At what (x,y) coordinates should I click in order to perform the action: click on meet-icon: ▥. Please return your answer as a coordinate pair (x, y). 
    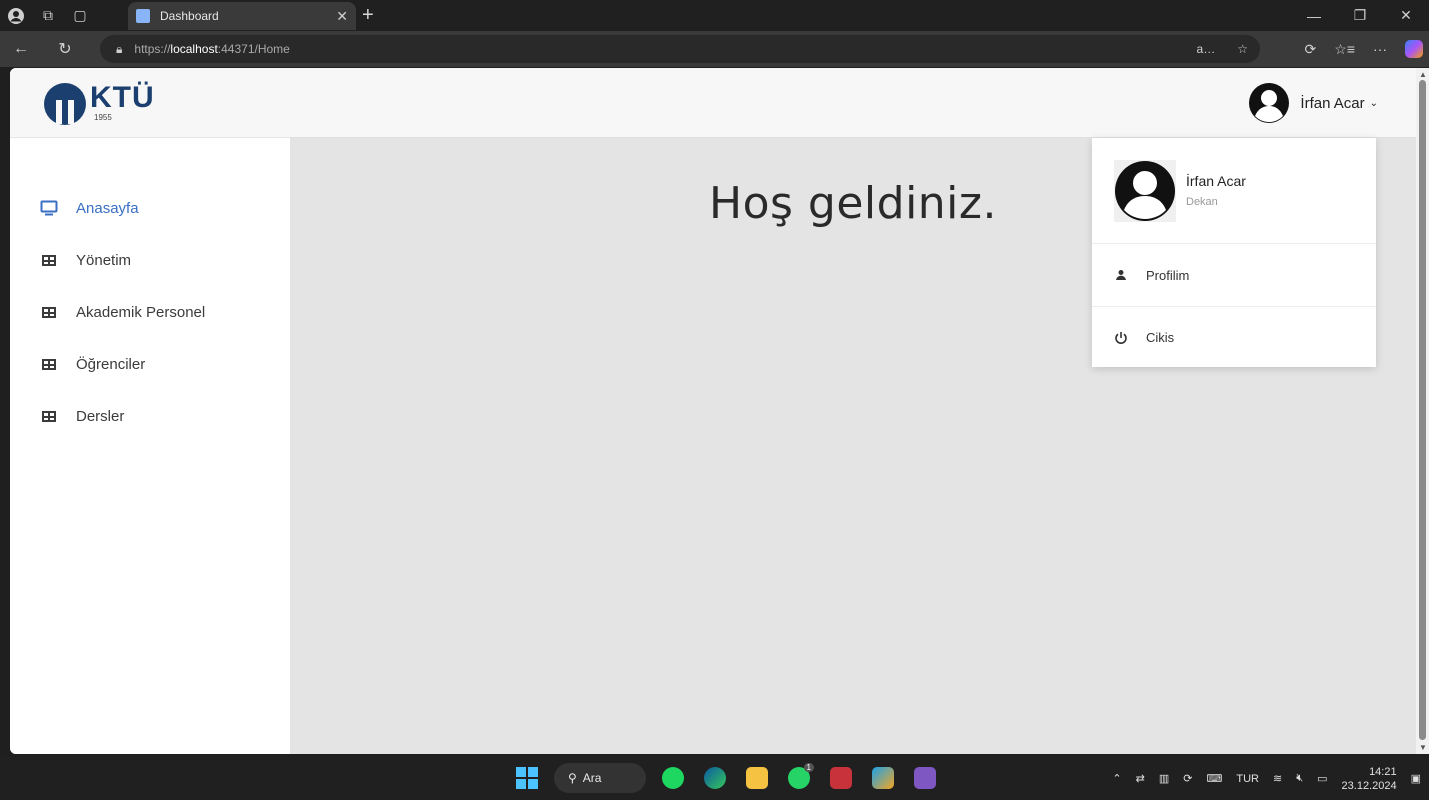
    Looking at the image, I should click on (1164, 778).